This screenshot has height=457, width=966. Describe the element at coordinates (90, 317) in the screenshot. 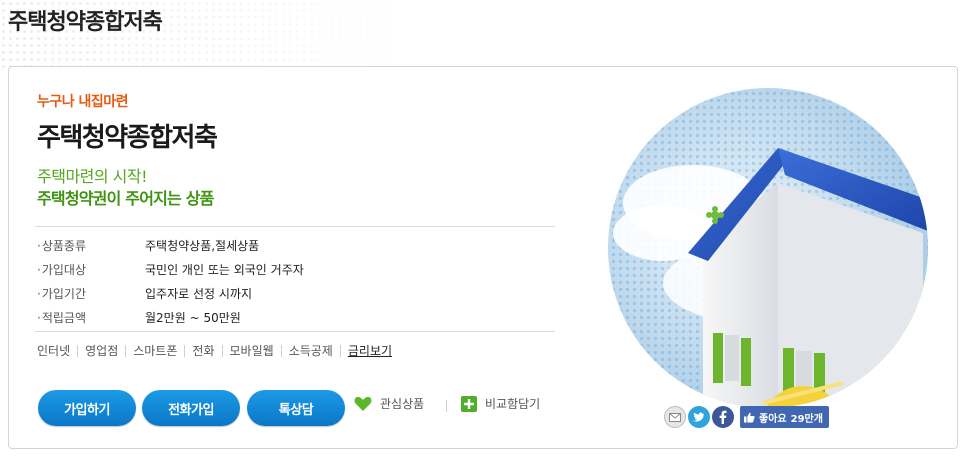

I see `info-key: 적립금액` at that location.